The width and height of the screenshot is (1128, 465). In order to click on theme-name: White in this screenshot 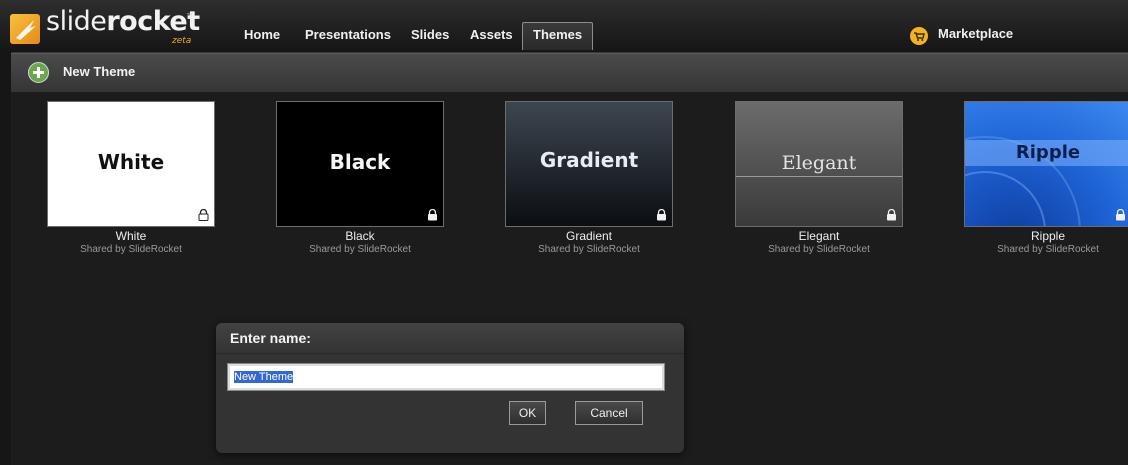, I will do `click(131, 236)`.